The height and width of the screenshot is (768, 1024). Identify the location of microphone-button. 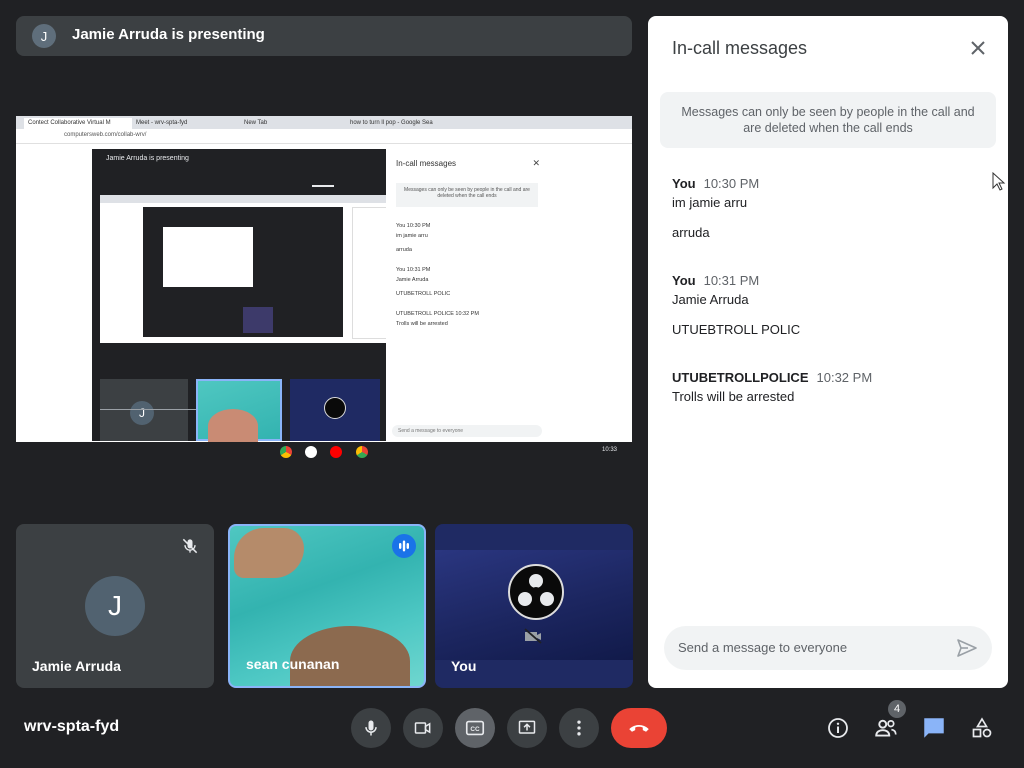
(371, 728).